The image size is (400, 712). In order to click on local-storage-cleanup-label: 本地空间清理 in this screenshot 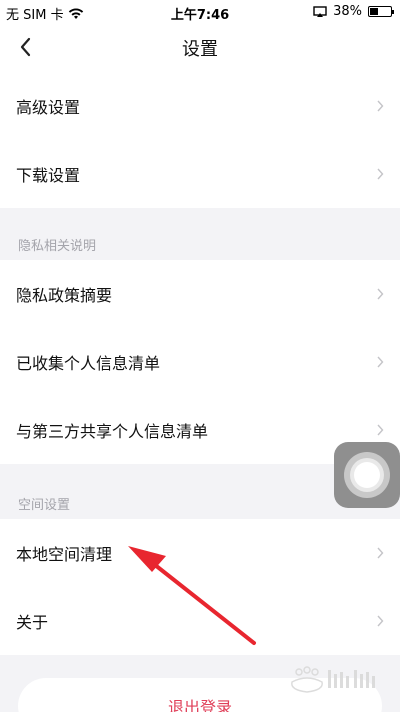, I will do `click(64, 554)`.